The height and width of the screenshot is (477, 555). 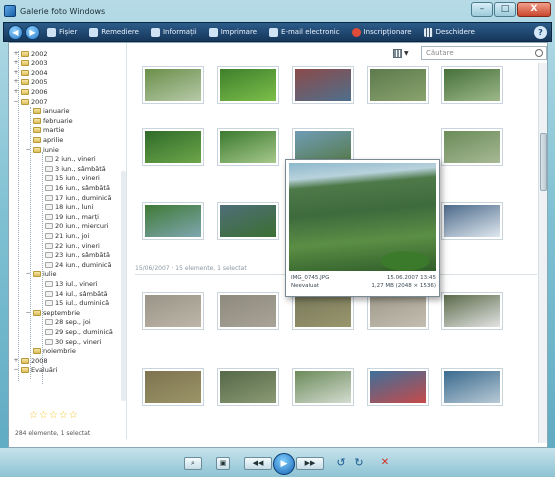 What do you see at coordinates (482, 9) in the screenshot?
I see `minimize-button: –` at bounding box center [482, 9].